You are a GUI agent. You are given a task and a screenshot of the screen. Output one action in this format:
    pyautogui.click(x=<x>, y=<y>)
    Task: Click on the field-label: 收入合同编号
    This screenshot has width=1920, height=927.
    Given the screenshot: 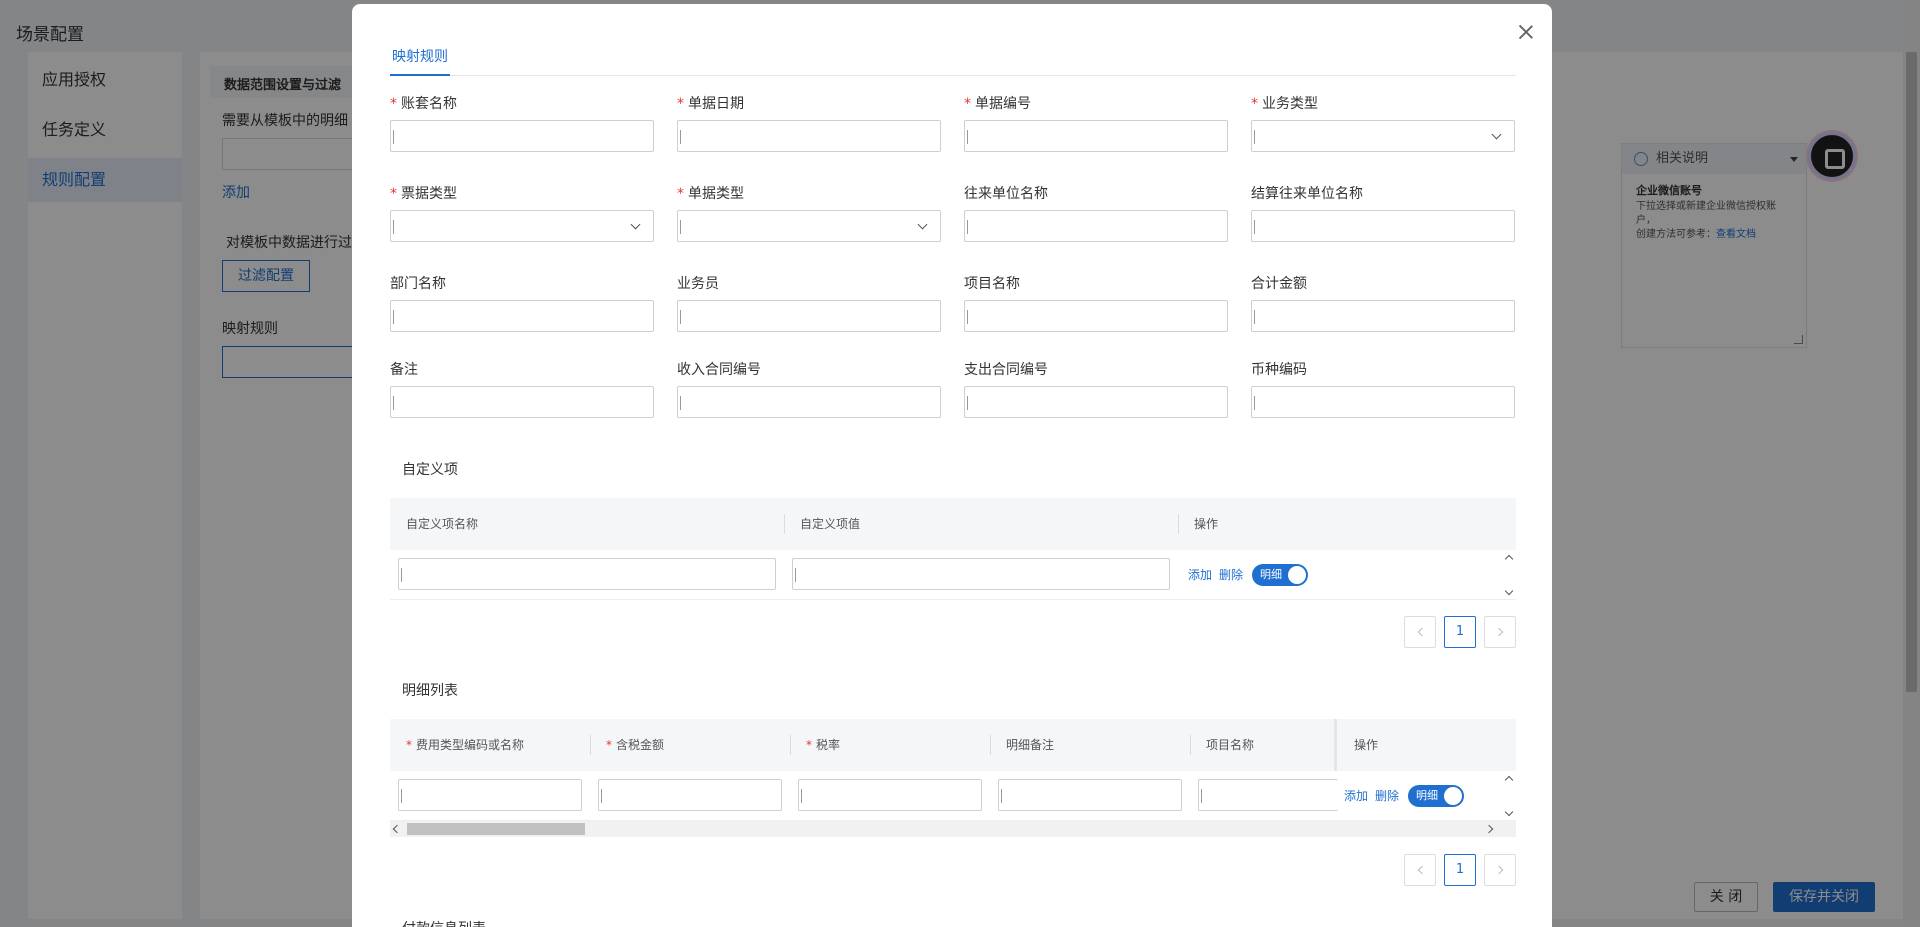 What is the action you would take?
    pyautogui.click(x=719, y=370)
    